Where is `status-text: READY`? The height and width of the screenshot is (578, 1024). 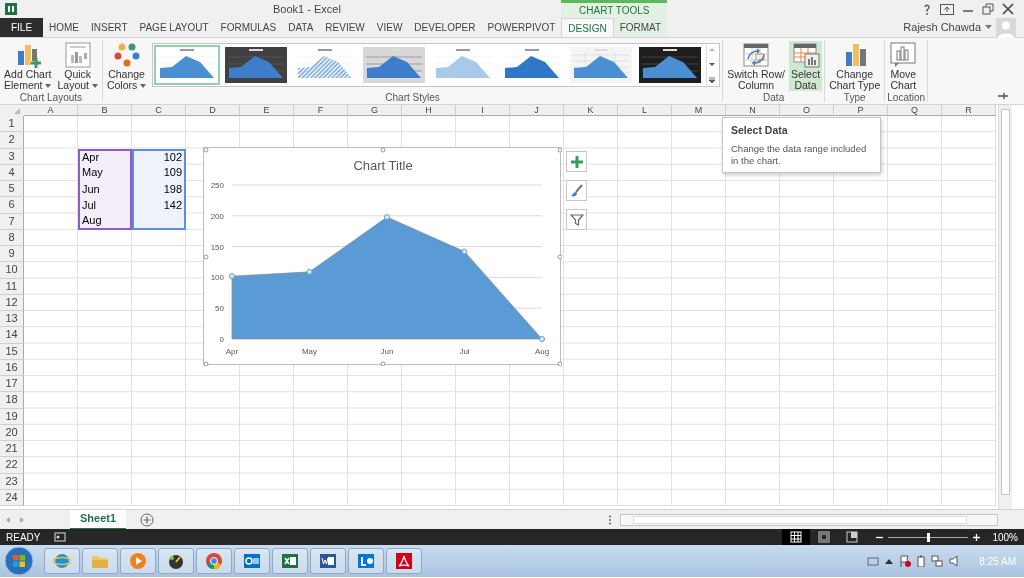 status-text: READY is located at coordinates (23, 537).